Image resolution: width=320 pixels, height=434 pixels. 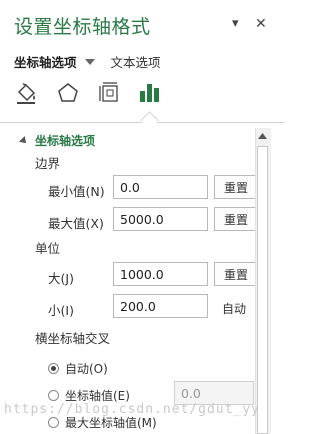 What do you see at coordinates (261, 24) in the screenshot?
I see `close-icon: ✕` at bounding box center [261, 24].